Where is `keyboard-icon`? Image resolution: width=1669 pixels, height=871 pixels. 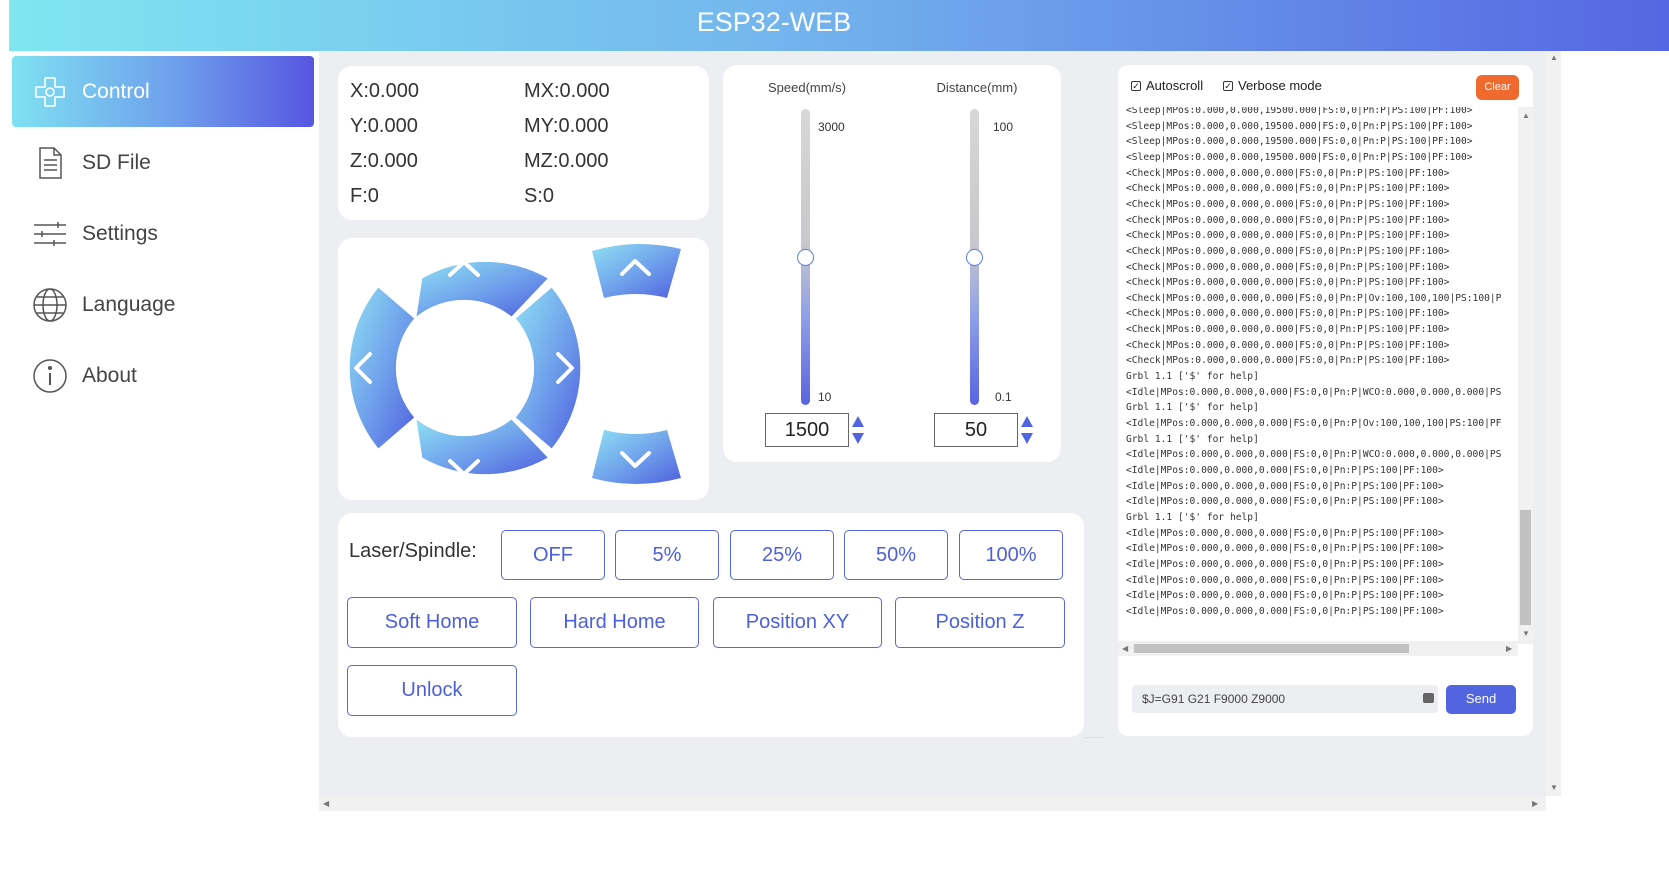 keyboard-icon is located at coordinates (1428, 698).